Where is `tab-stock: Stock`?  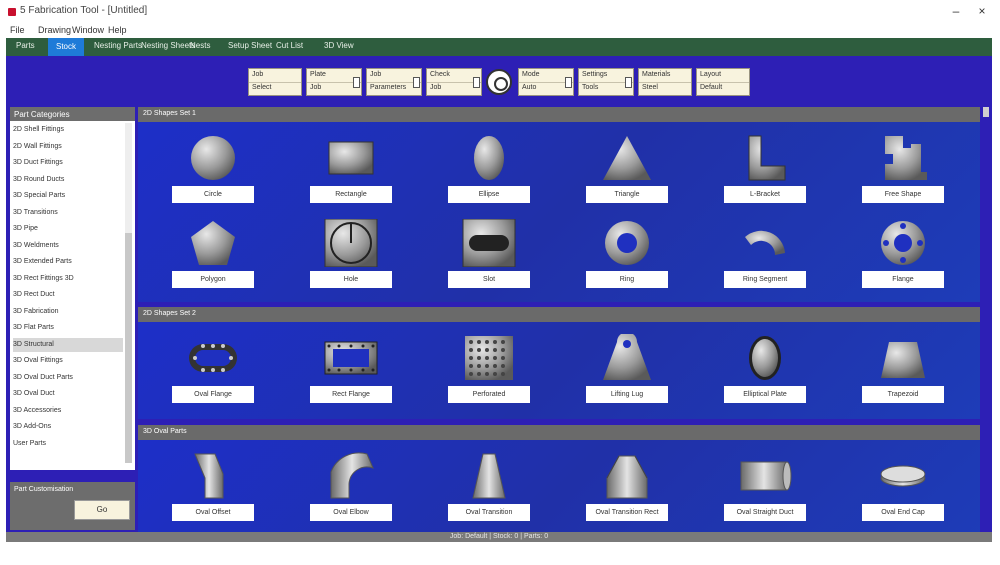 tab-stock: Stock is located at coordinates (66, 47).